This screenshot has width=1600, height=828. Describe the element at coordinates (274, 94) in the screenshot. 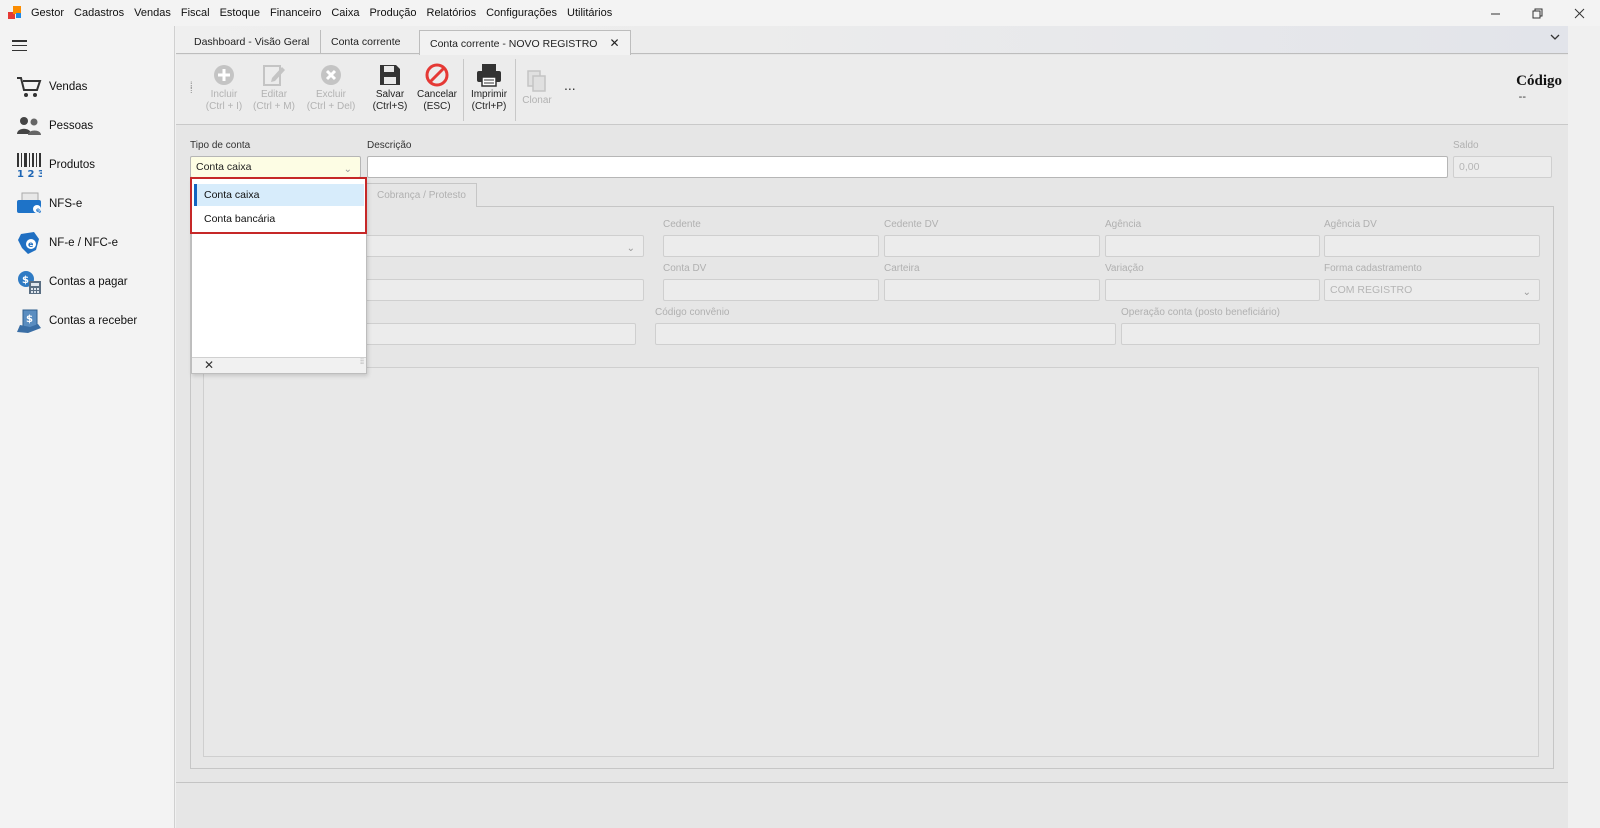

I see `editar-label: Editar` at that location.